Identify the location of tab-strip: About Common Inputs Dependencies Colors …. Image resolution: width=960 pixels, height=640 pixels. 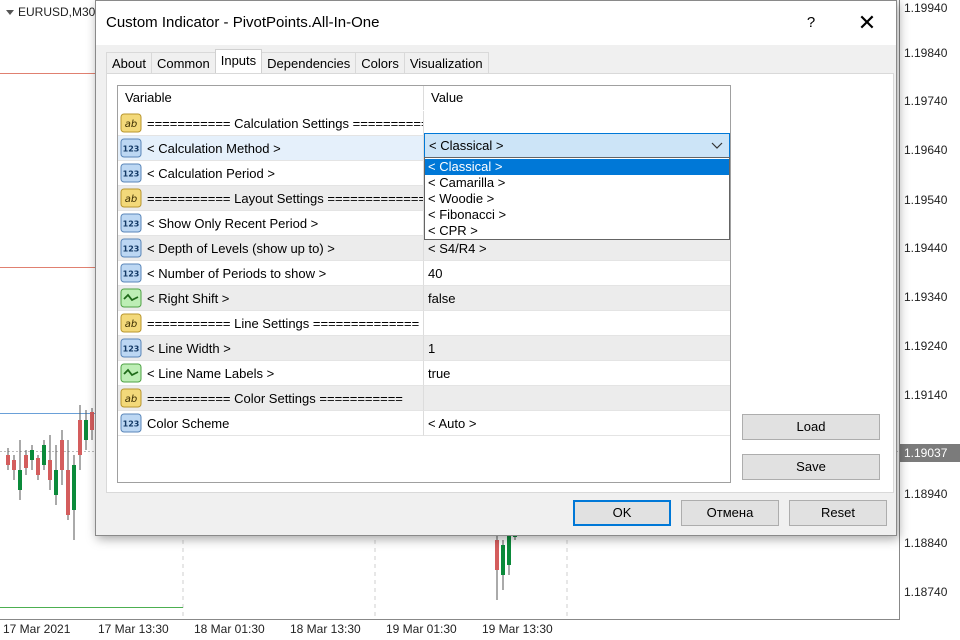
(297, 61).